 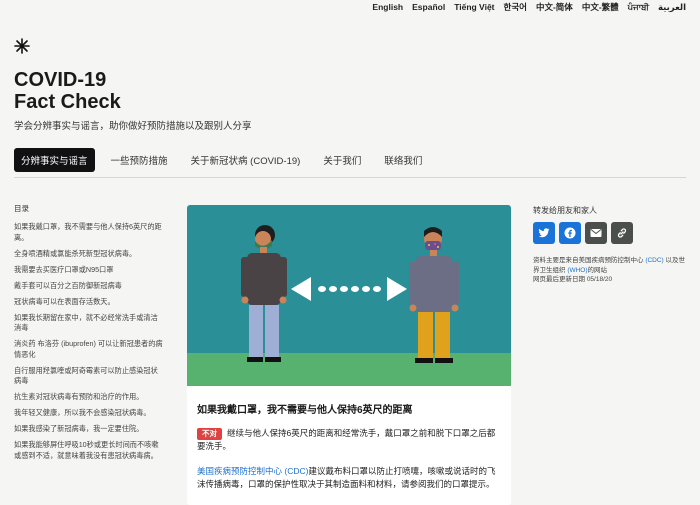 What do you see at coordinates (54, 160) in the screenshot?
I see `nav-tab: 分辨事实与谣言` at bounding box center [54, 160].